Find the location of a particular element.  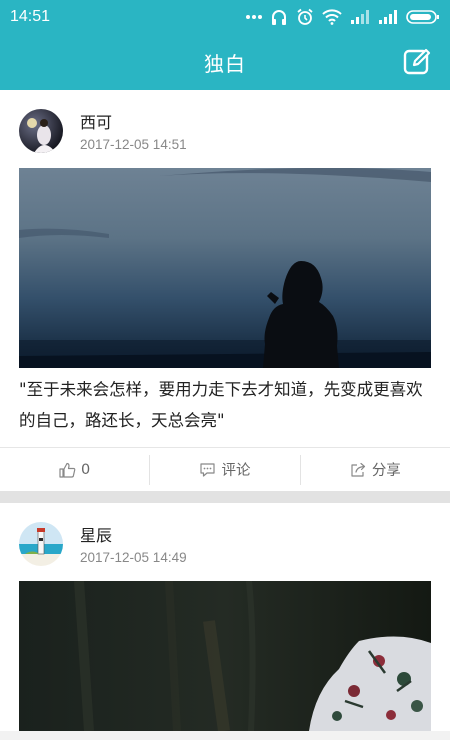

share-label: 分享 is located at coordinates (386, 471).